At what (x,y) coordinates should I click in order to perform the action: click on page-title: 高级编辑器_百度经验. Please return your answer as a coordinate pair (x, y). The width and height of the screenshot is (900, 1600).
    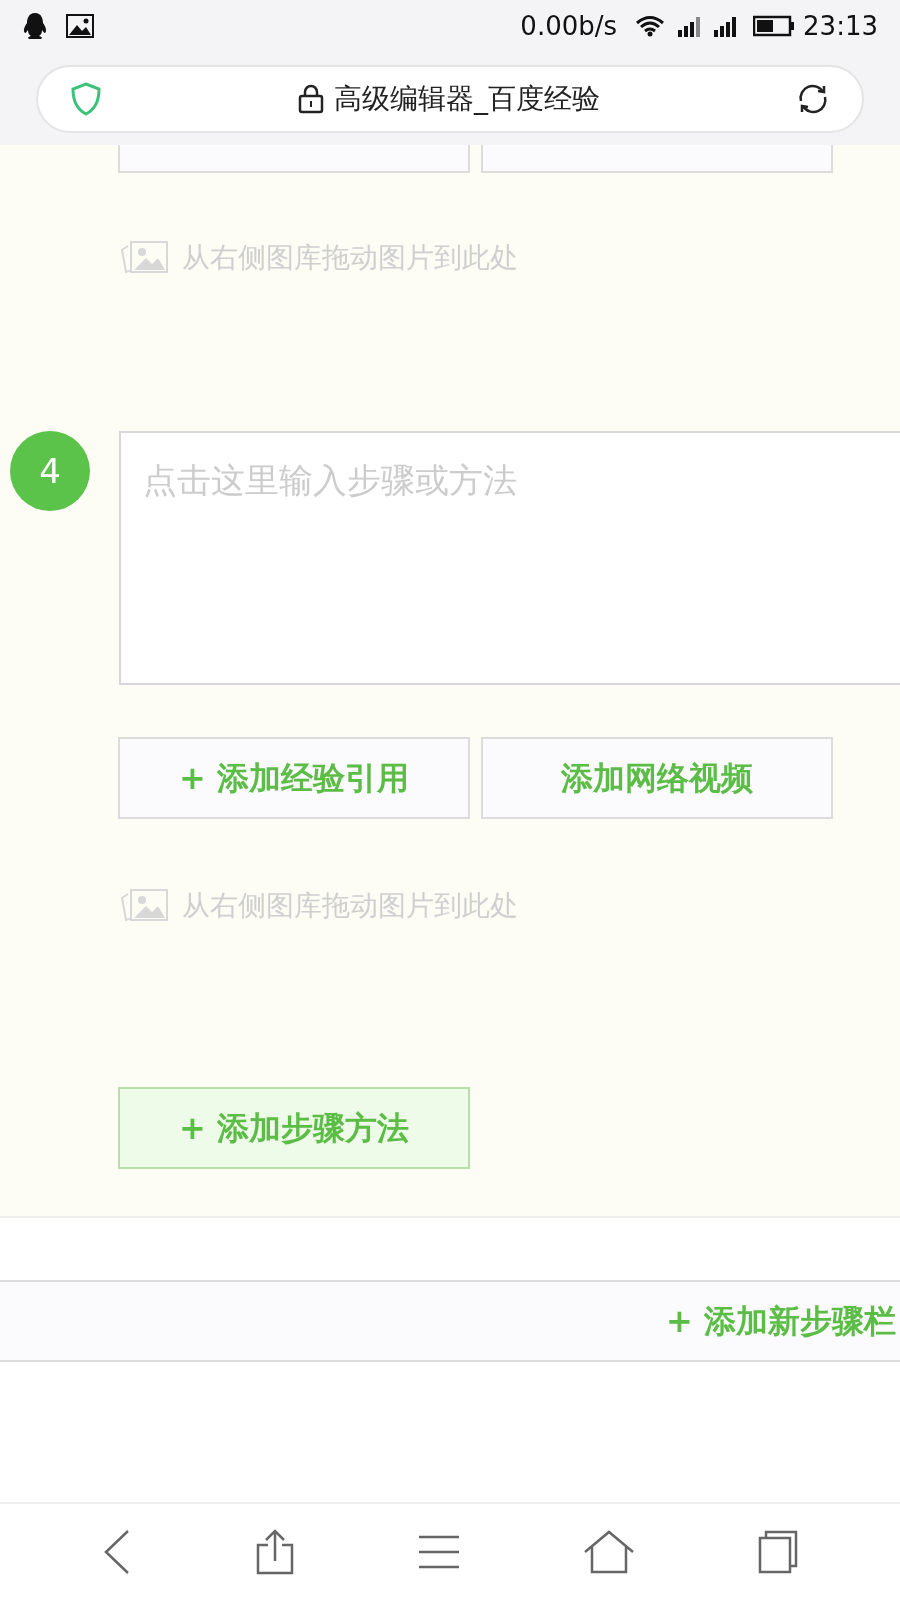
    Looking at the image, I should click on (467, 99).